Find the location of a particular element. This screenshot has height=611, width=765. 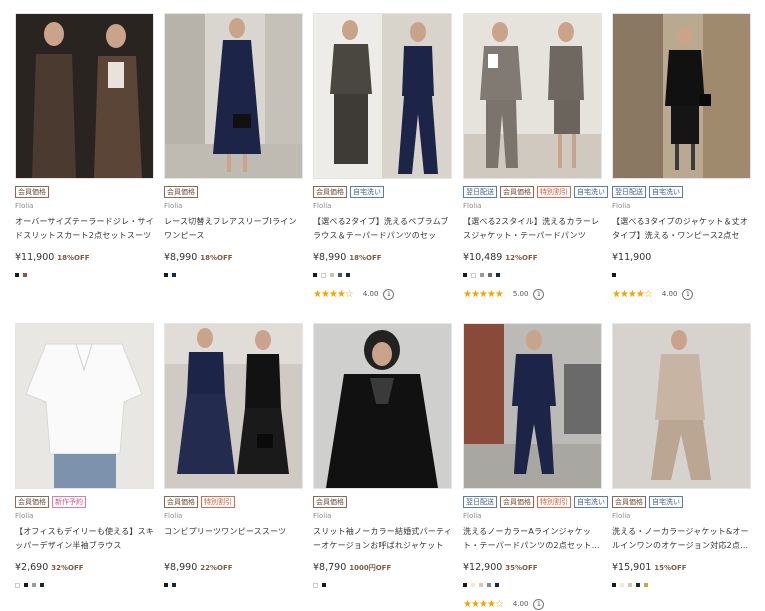

tag-next-day: 翌日配送 is located at coordinates (629, 192).